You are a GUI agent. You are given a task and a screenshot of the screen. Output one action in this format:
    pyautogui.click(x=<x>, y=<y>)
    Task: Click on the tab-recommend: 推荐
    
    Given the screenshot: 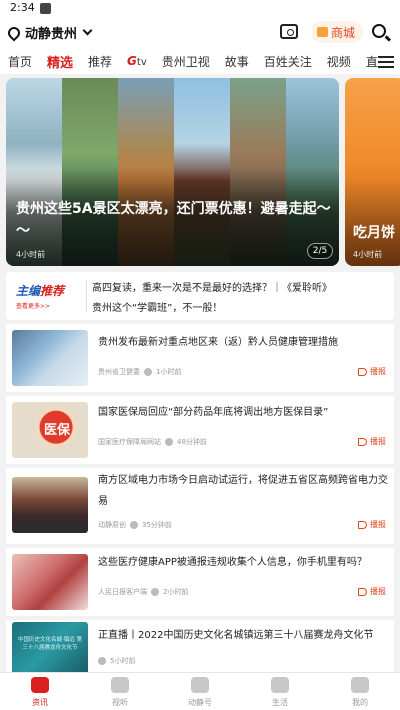 What is the action you would take?
    pyautogui.click(x=100, y=61)
    